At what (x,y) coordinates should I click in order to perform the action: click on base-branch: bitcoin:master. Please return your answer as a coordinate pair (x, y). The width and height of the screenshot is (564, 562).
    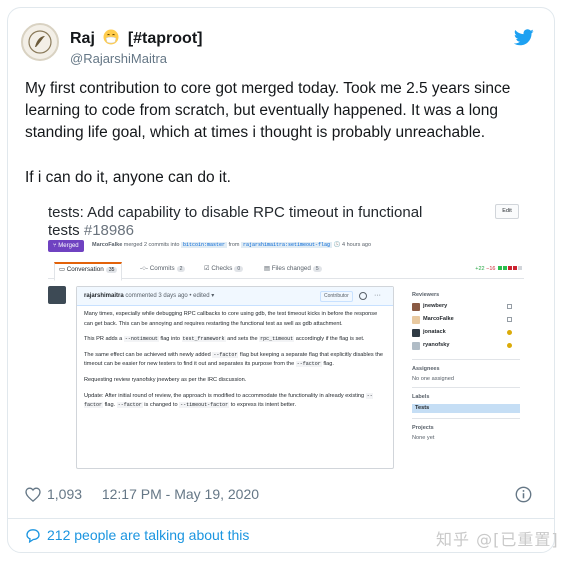
    Looking at the image, I should click on (203, 245).